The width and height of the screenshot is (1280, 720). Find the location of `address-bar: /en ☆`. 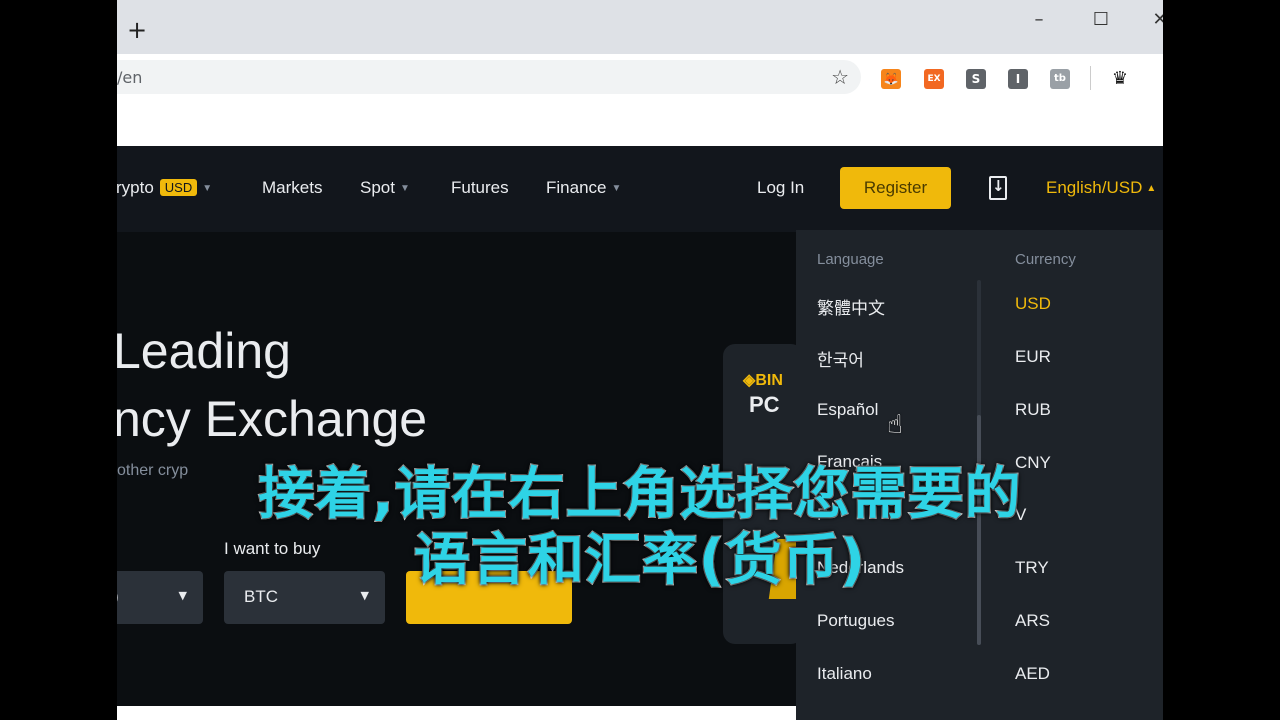

address-bar: /en ☆ is located at coordinates (489, 77).